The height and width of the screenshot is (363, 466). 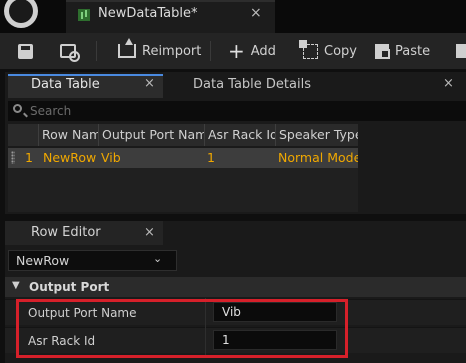 I want to click on browse-button, so click(x=70, y=51).